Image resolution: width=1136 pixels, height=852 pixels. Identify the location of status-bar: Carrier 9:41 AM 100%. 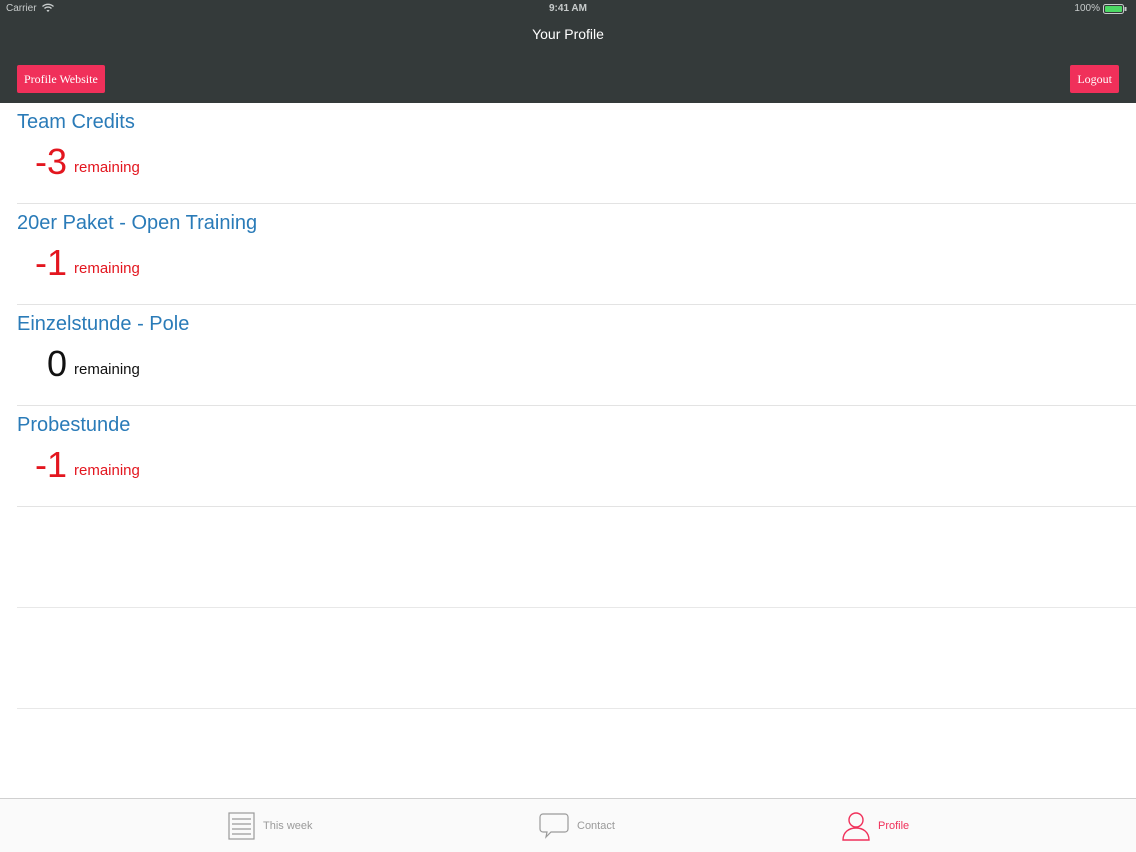
(568, 9).